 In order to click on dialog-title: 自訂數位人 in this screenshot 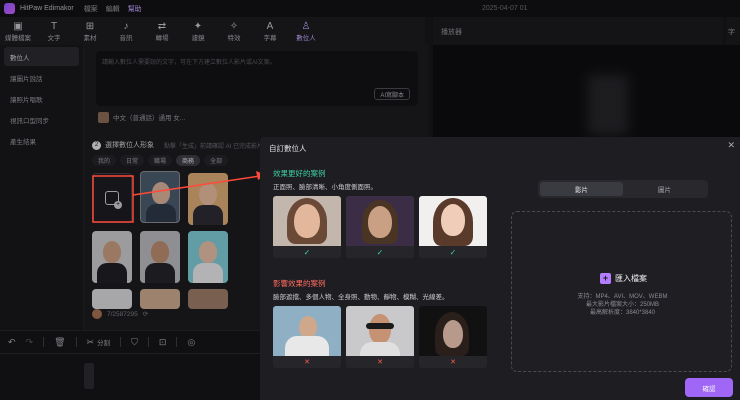, I will do `click(288, 148)`.